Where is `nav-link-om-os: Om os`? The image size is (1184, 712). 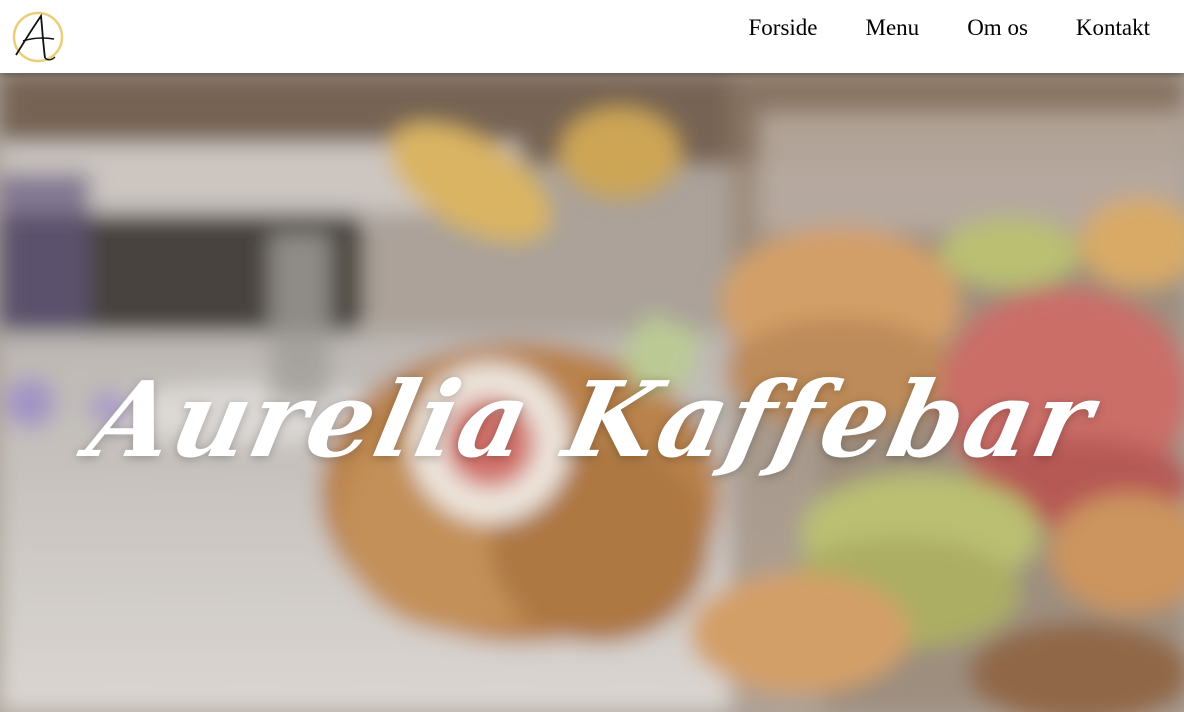 nav-link-om-os: Om os is located at coordinates (997, 28).